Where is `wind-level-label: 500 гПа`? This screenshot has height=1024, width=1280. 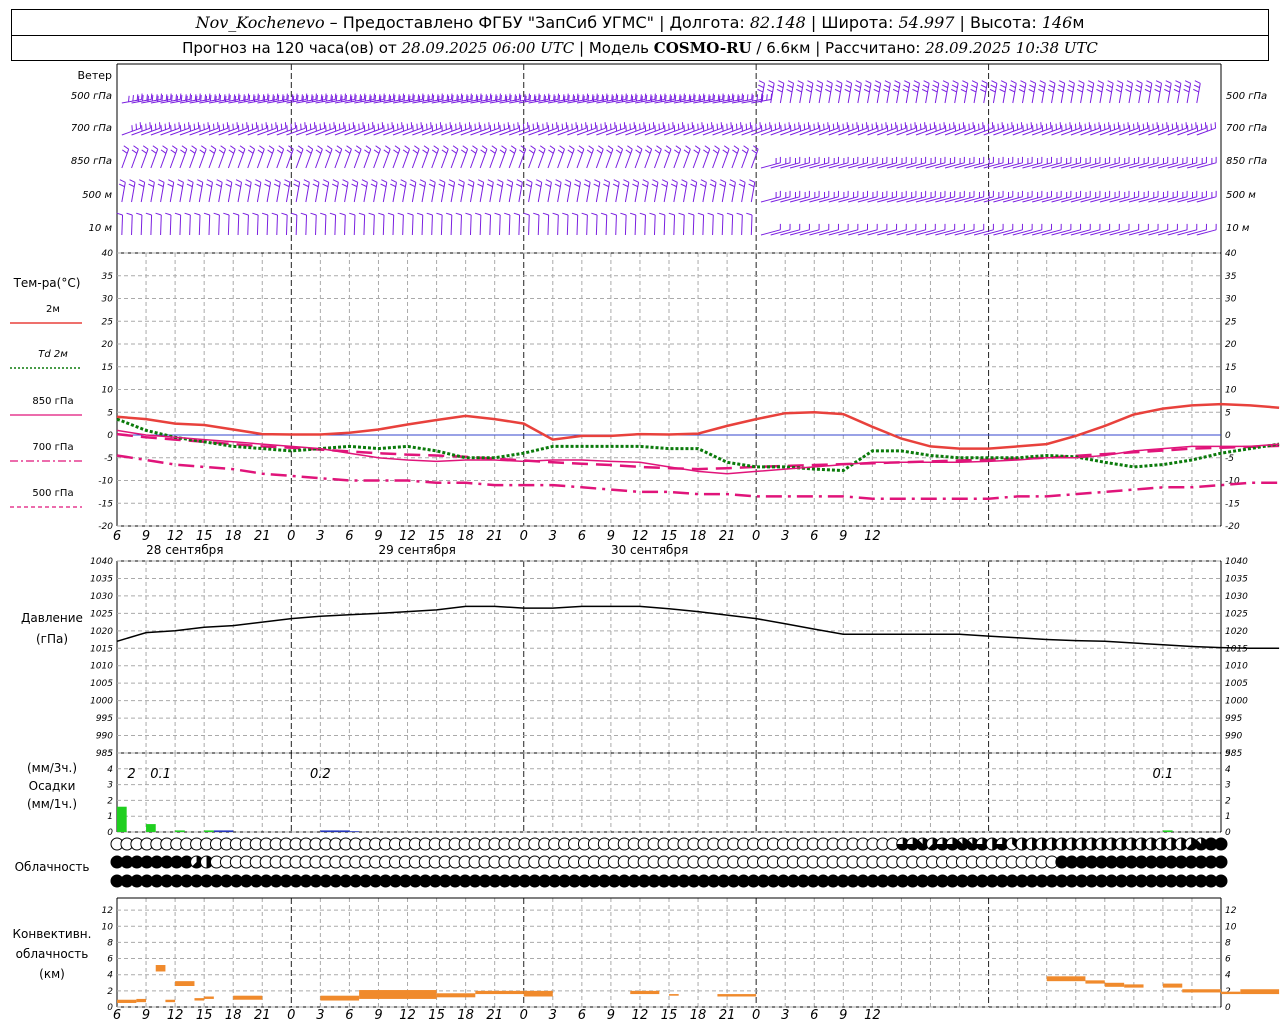 wind-level-label: 500 гПа is located at coordinates (1246, 96).